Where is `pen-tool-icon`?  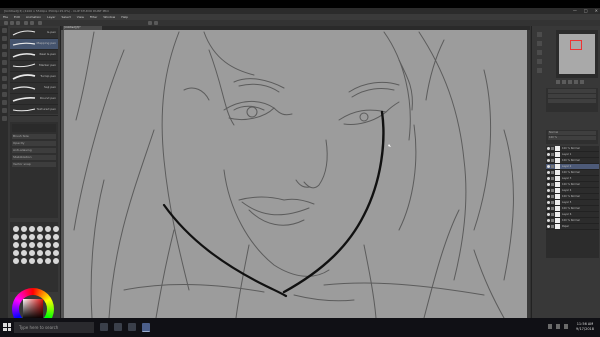
pen-tool-icon is located at coordinates (4, 62).